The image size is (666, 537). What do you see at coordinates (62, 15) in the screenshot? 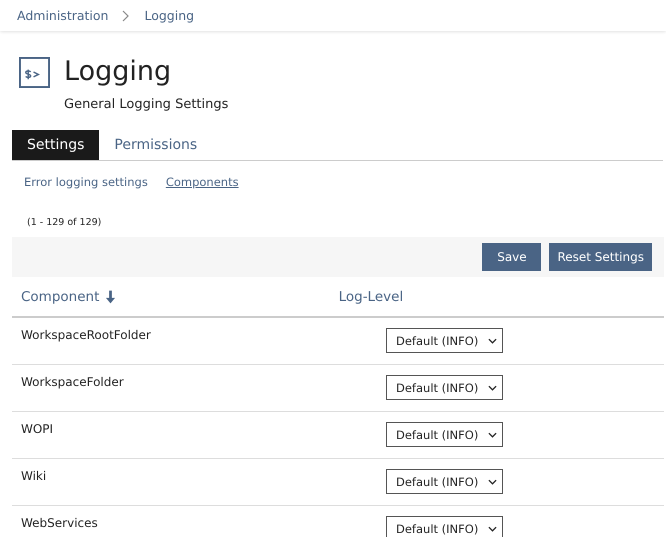
I see `breadcrumb-link: Administration` at bounding box center [62, 15].